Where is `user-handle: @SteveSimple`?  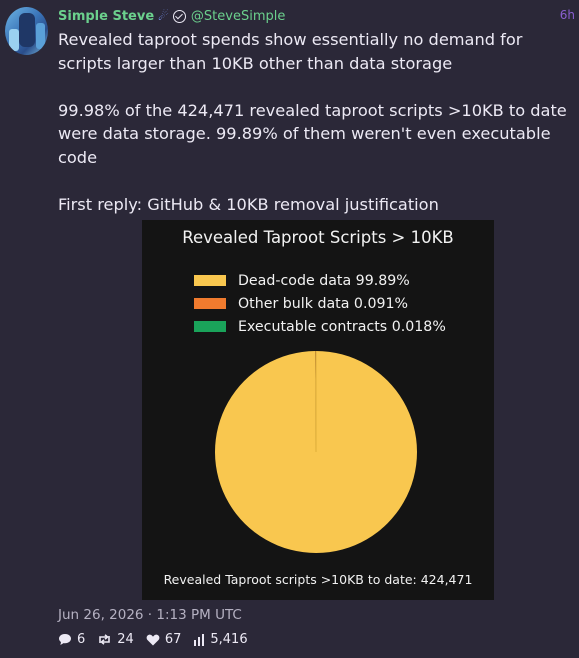
user-handle: @SteveSimple is located at coordinates (238, 16).